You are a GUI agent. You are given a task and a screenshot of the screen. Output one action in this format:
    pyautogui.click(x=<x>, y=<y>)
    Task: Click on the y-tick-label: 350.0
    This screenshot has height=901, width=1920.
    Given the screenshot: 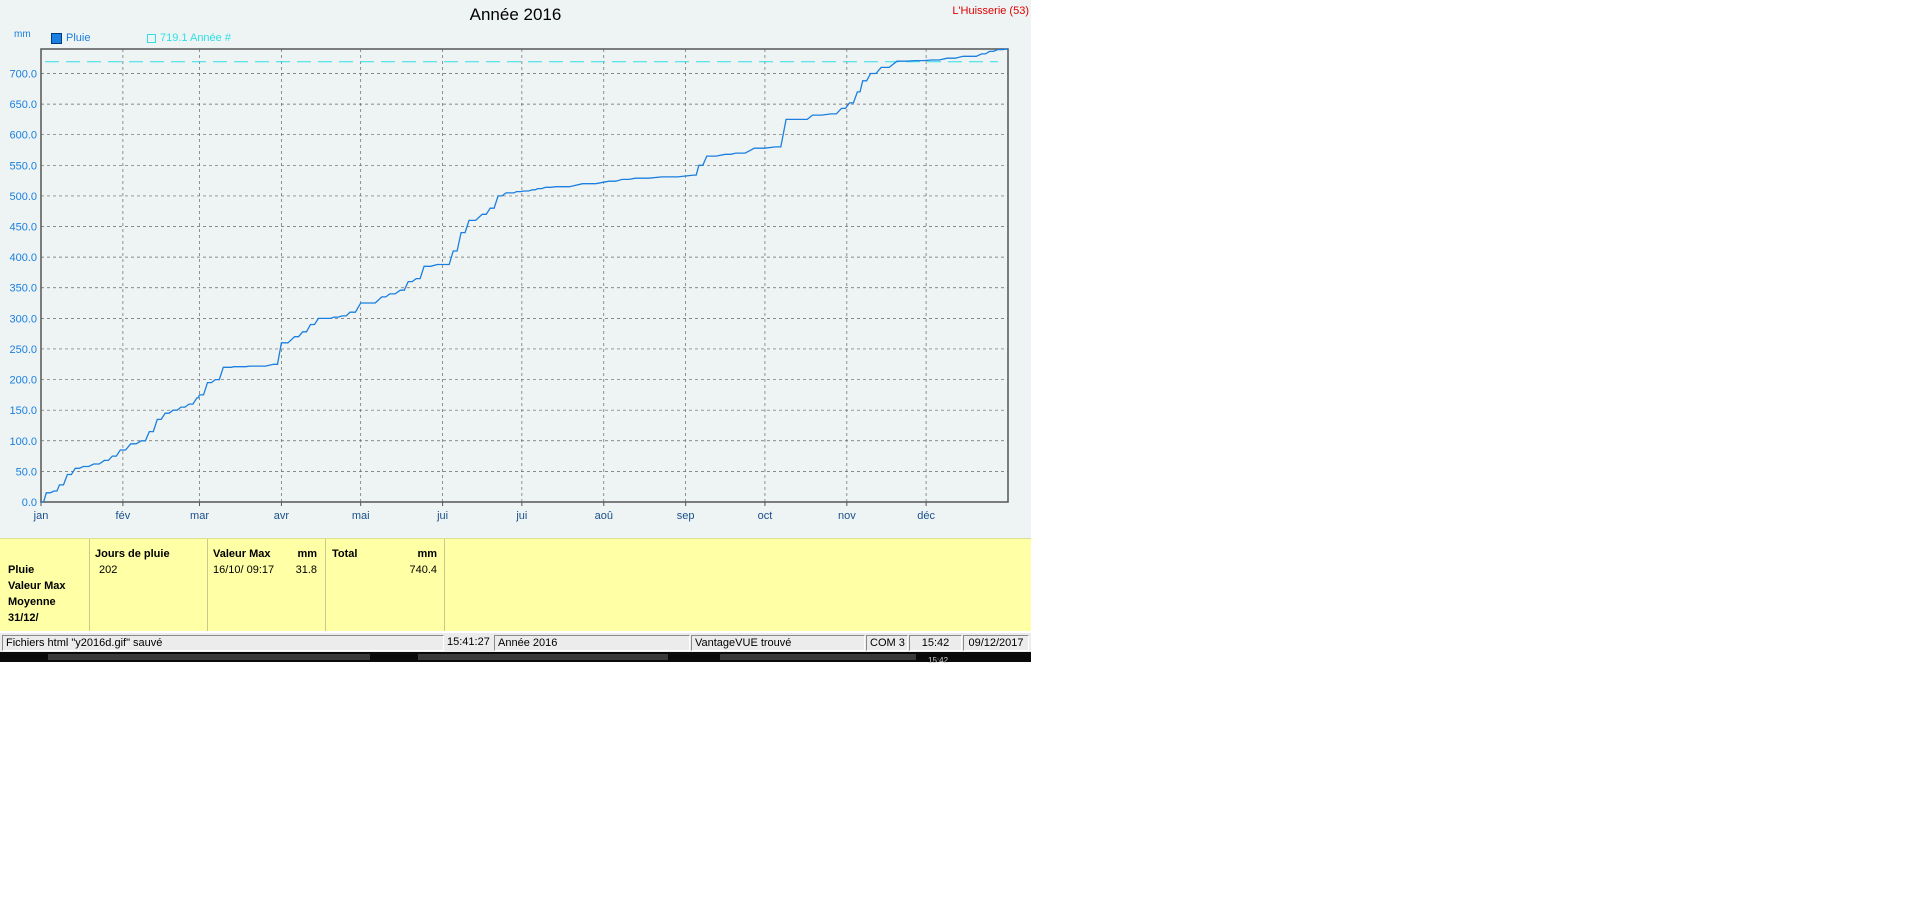 What is the action you would take?
    pyautogui.click(x=23, y=289)
    